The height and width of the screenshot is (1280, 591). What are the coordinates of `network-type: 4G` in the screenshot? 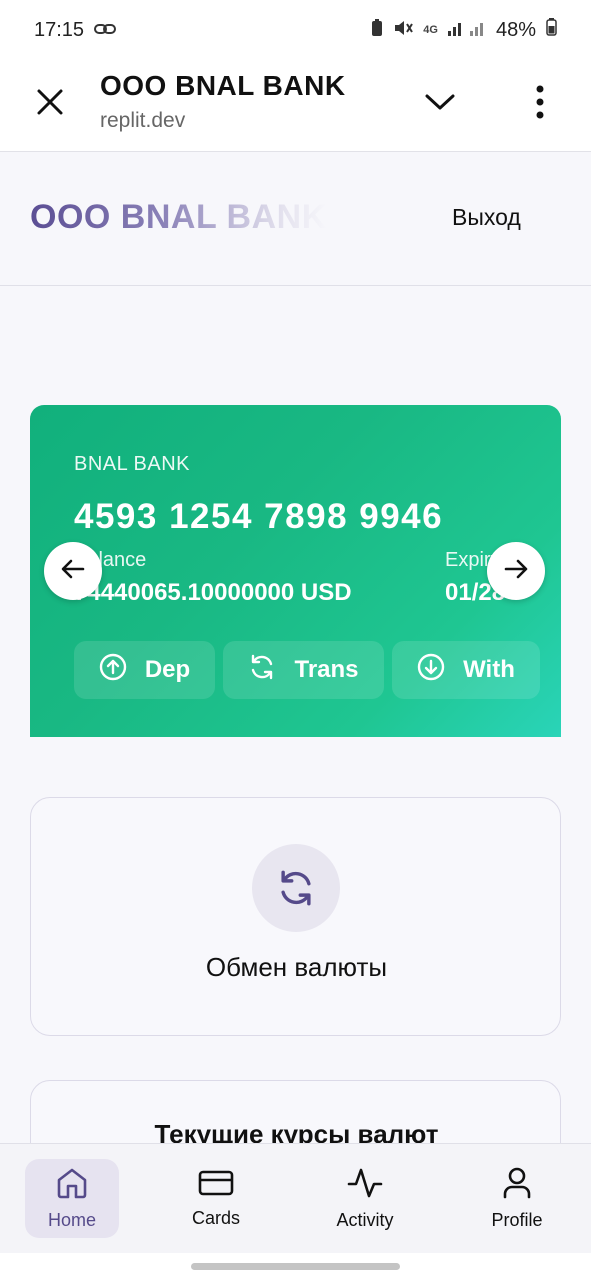 It's located at (430, 30).